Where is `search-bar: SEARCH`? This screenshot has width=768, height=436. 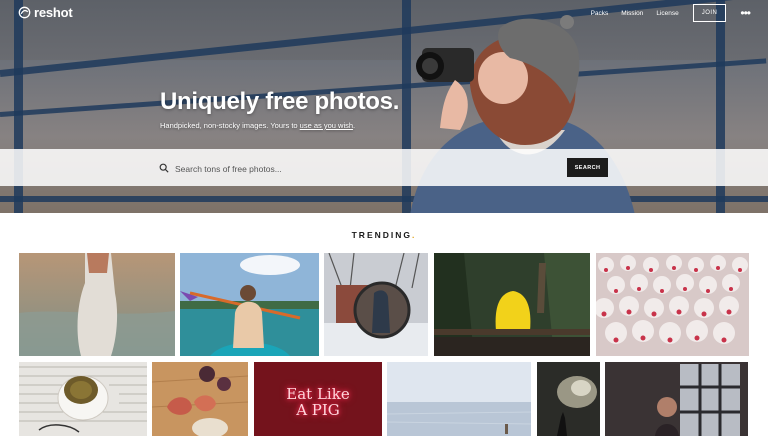
search-bar: SEARCH is located at coordinates (384, 167).